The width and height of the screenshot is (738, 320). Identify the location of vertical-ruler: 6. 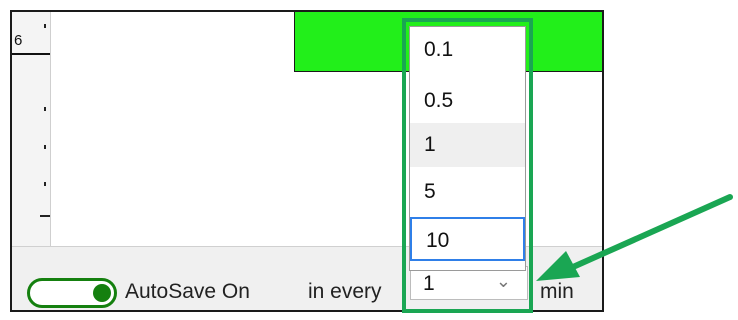
(31, 129).